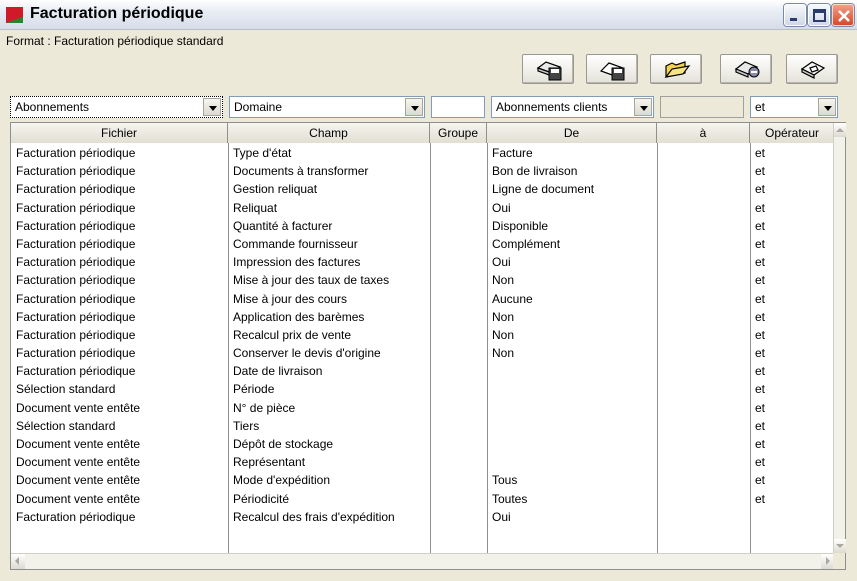  I want to click on scroll-down-icon, so click(840, 546).